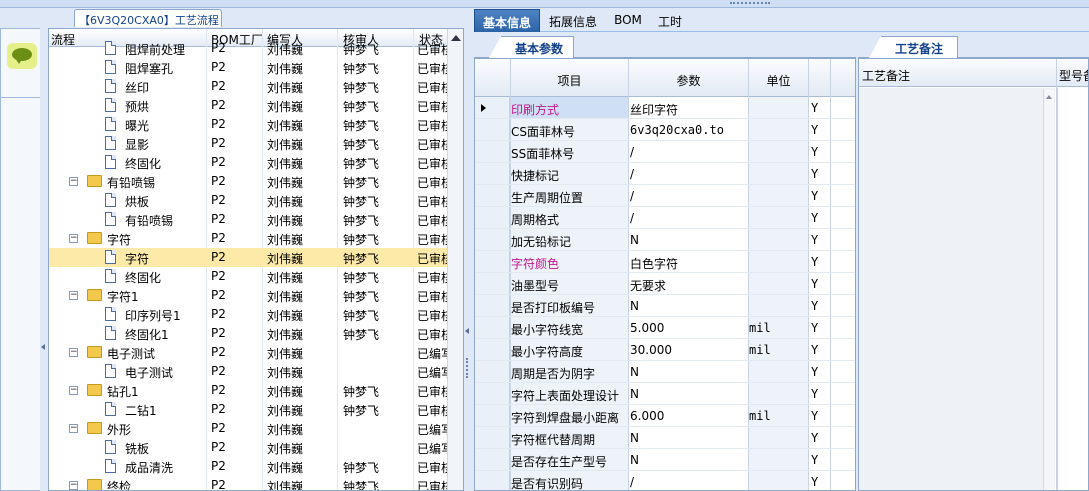 The height and width of the screenshot is (491, 1089). What do you see at coordinates (256, 483) in the screenshot?
I see `tree-row: − 终检 P2 刘伟巍 钟梦飞 已审核` at bounding box center [256, 483].